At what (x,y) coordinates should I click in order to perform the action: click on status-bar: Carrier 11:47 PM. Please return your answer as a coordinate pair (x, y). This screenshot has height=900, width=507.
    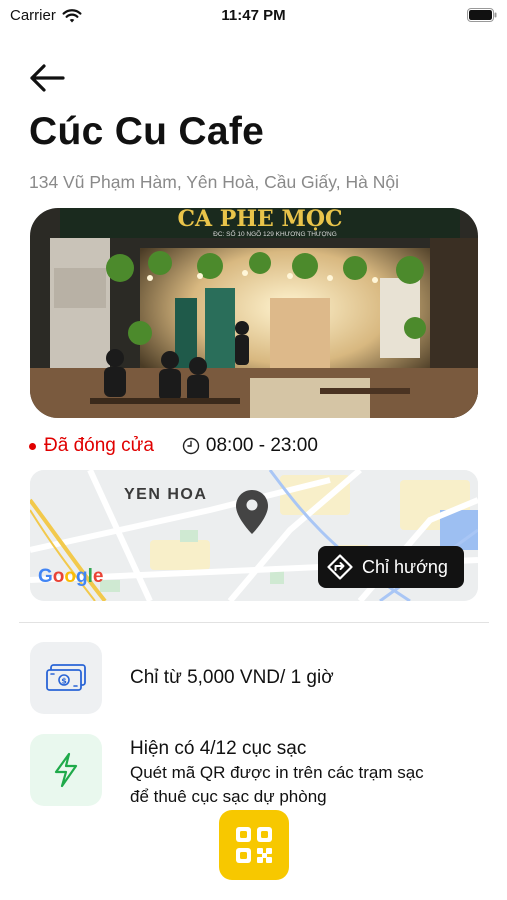
    Looking at the image, I should click on (253, 16).